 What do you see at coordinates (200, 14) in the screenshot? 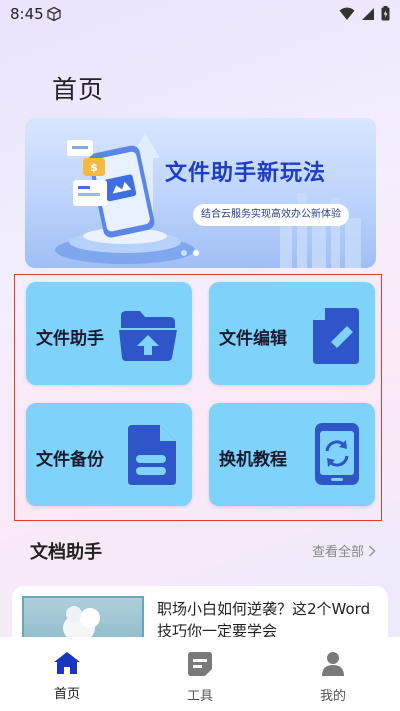
I see `status-bar: 8:45` at bounding box center [200, 14].